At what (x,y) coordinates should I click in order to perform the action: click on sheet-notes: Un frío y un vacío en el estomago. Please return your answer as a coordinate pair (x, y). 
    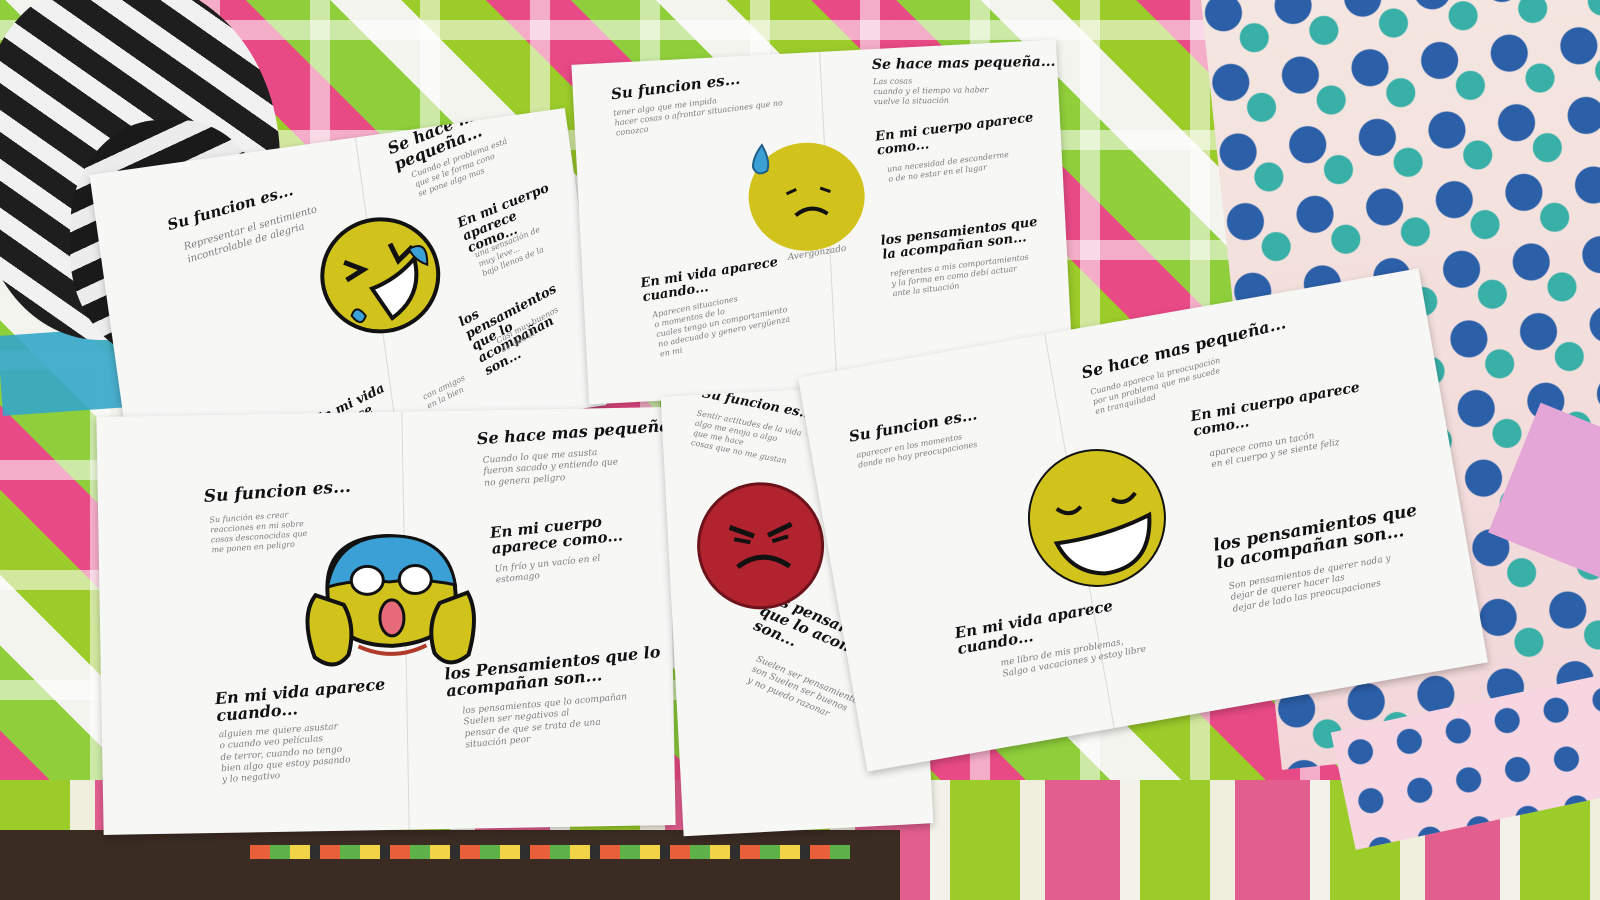
    Looking at the image, I should click on (548, 569).